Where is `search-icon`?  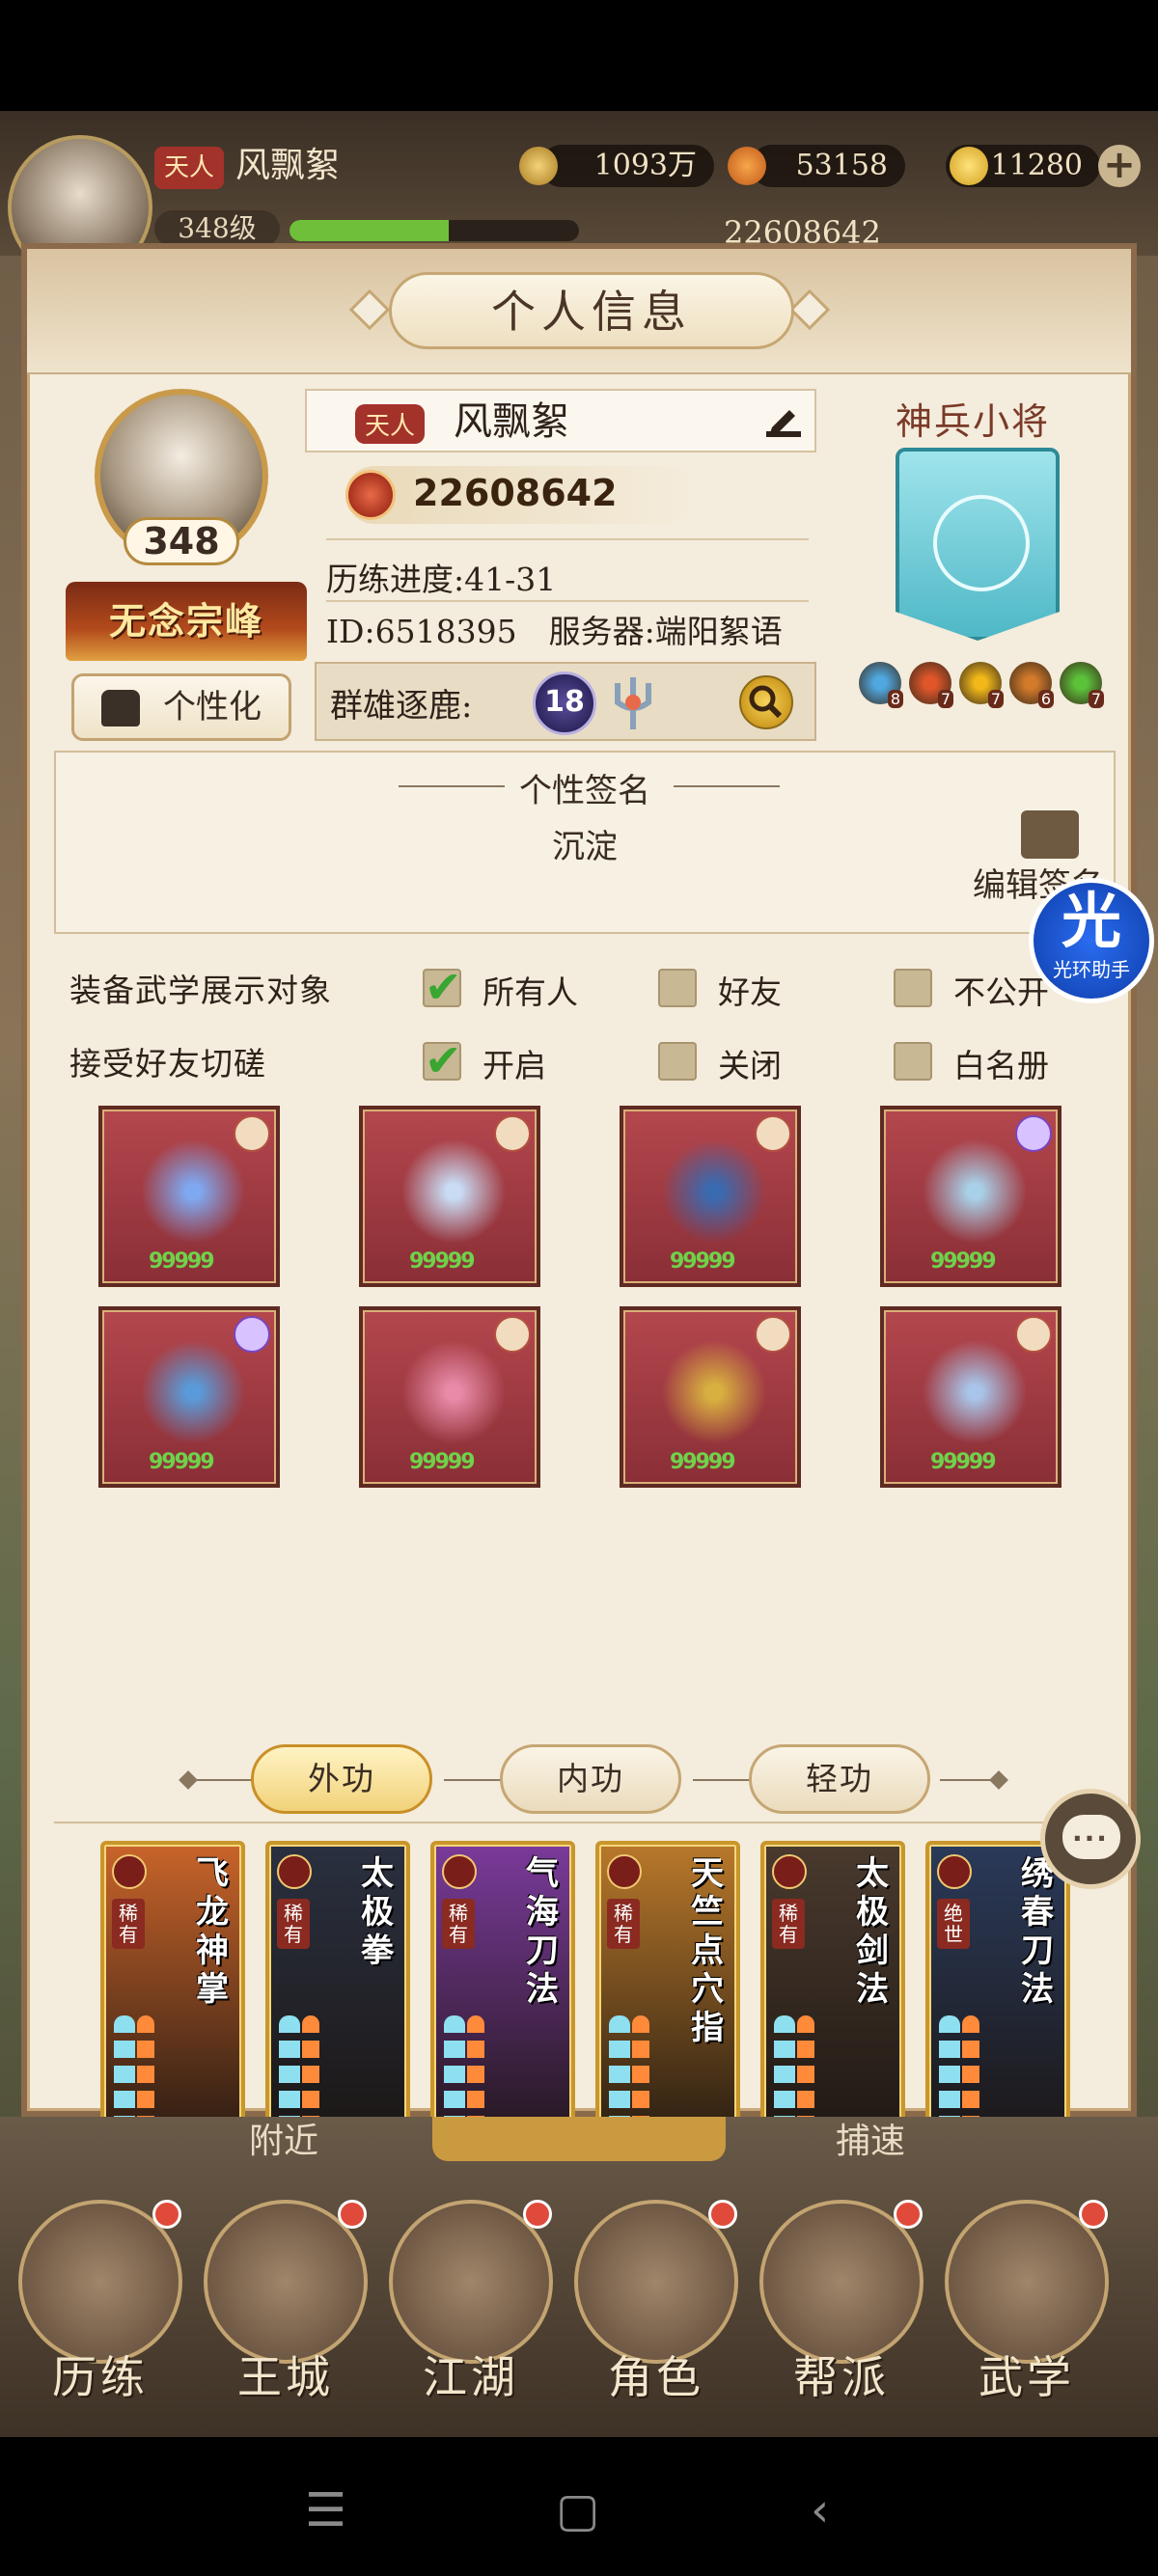
search-icon is located at coordinates (766, 702).